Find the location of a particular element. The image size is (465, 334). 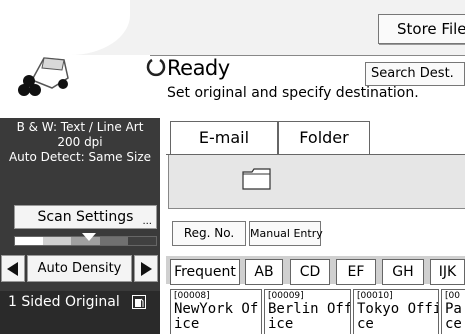

index-tab-gh: GH is located at coordinates (403, 272).